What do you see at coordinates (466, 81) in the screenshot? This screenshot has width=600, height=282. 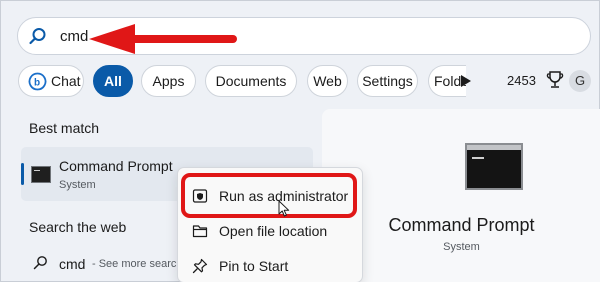 I see `more-filters-play-icon` at bounding box center [466, 81].